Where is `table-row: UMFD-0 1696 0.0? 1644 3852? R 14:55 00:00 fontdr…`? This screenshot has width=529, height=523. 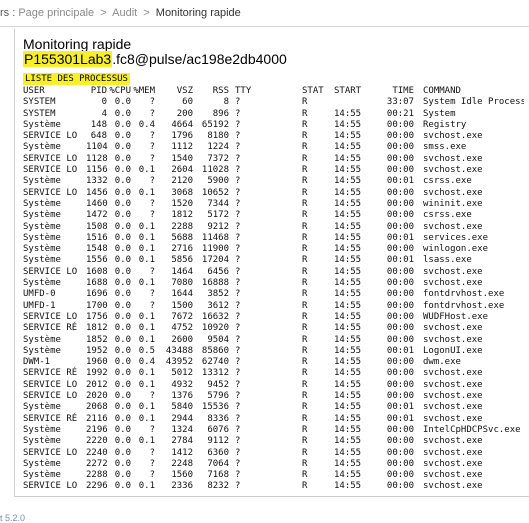
table-row: UMFD-0 1696 0.0? 1644 3852? R 14:55 00:00 fontdr… is located at coordinates (273, 294).